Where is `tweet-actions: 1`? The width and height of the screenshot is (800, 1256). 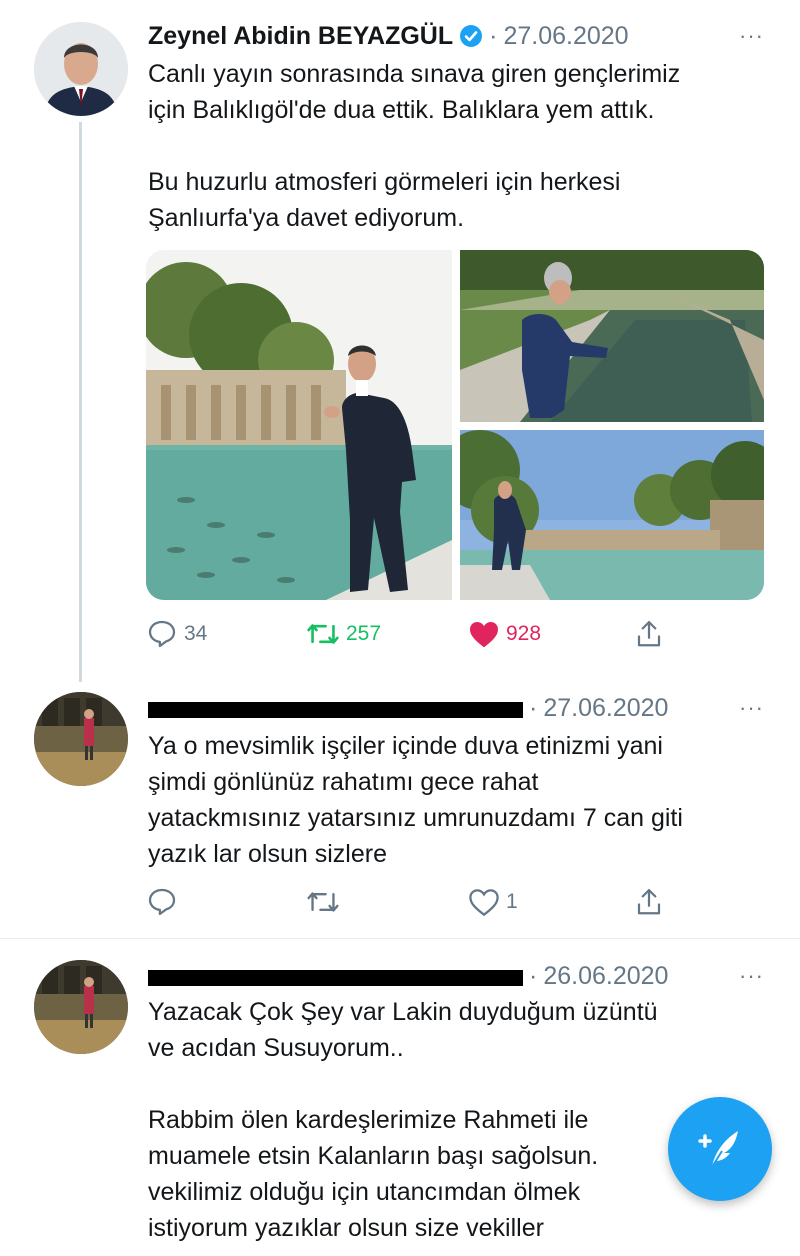 tweet-actions: 1 is located at coordinates (411, 902).